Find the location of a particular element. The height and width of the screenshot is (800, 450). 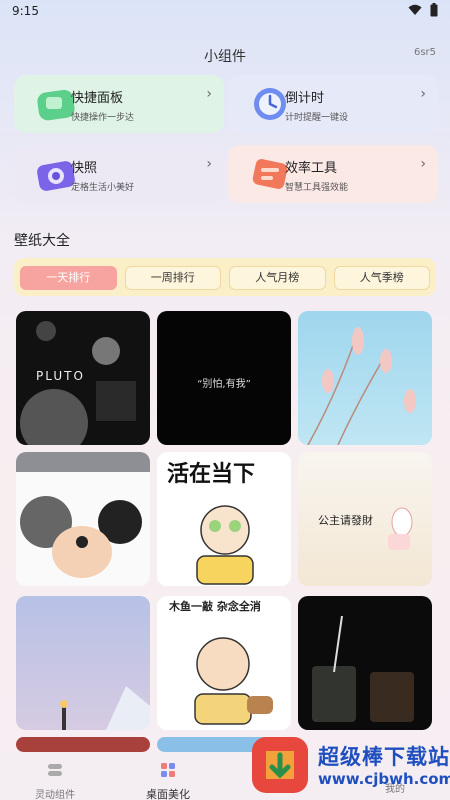

widget-desc: 快捷操作一步达 is located at coordinates (103, 118).